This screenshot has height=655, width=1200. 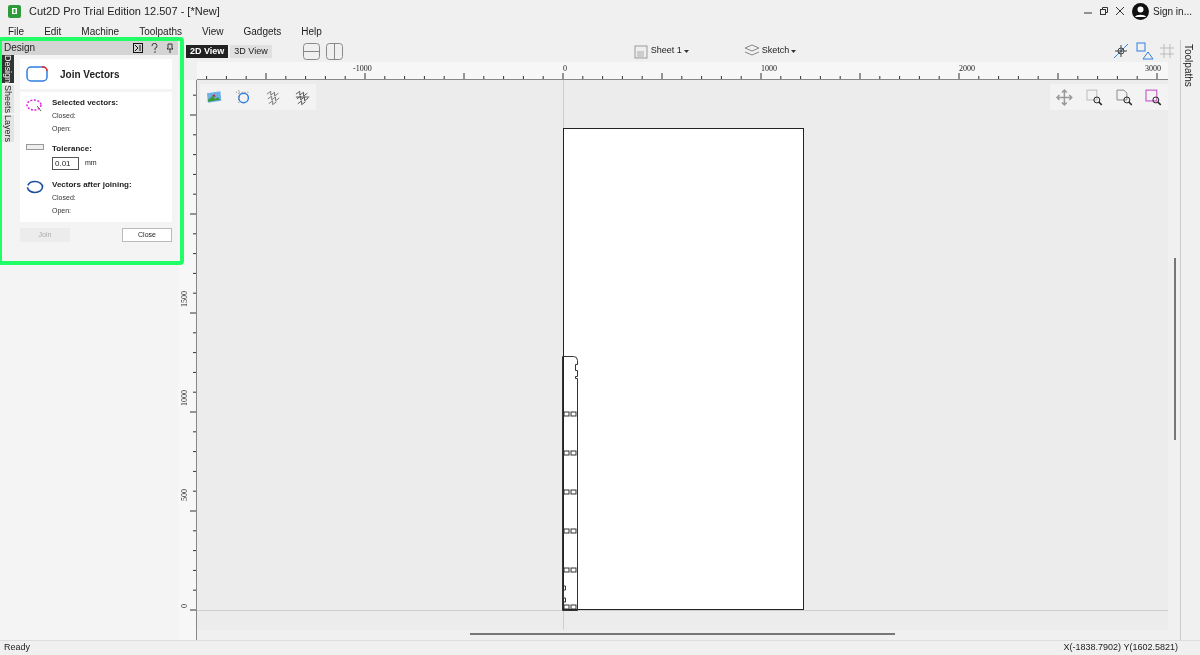 I want to click on crosshatch-icon, so click(x=301, y=97).